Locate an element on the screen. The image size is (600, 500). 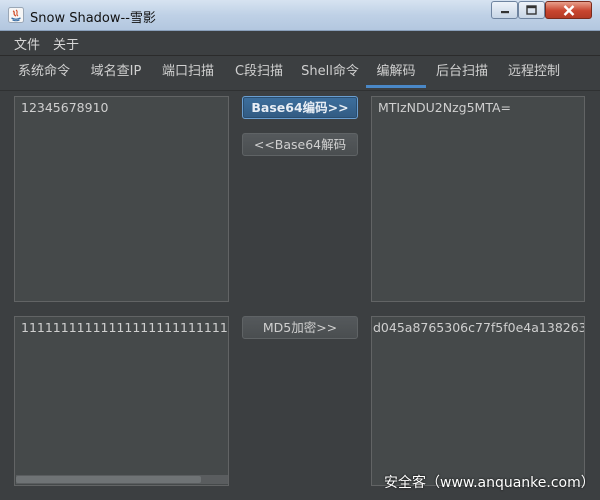
base64-input-textarea: 12345678910 is located at coordinates (121, 199).